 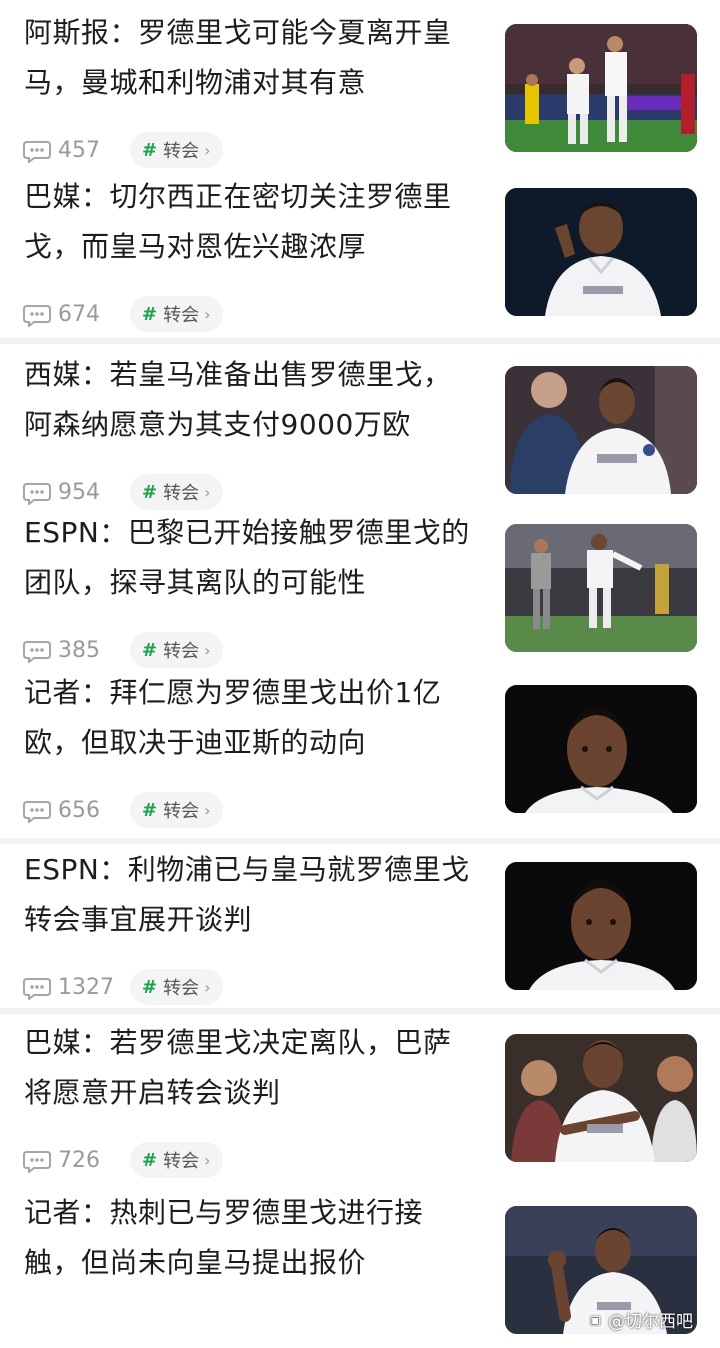 I want to click on comment-count: 385, so click(x=79, y=650).